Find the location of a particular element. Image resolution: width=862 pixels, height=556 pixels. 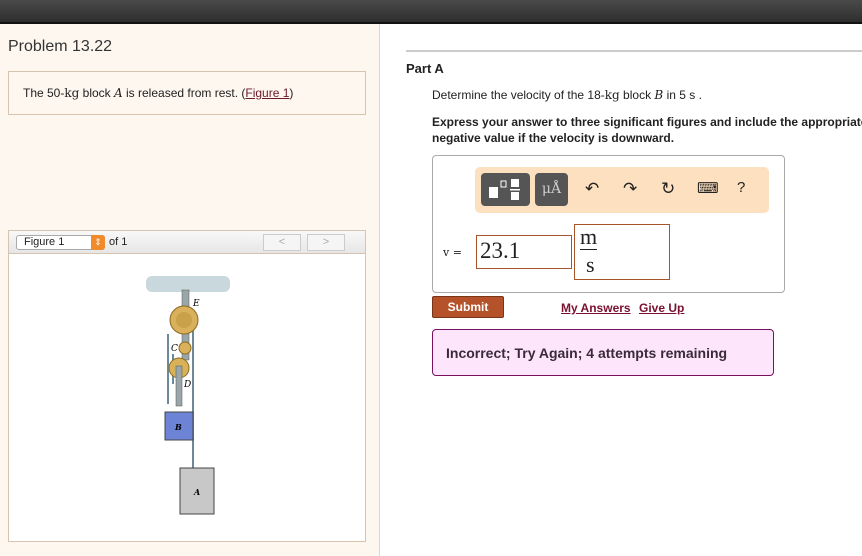

label-a: A is located at coordinates (196, 492).